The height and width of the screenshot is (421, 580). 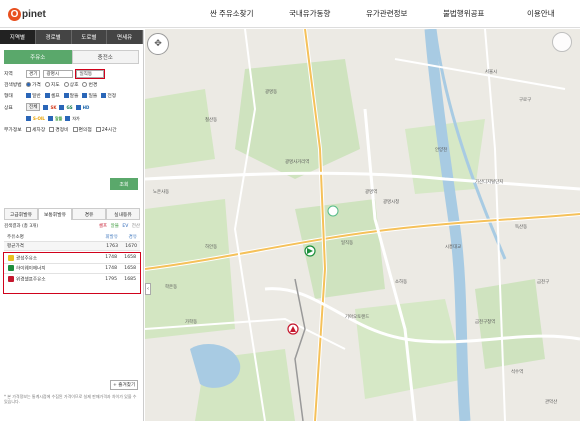 I want to click on sort-change: 번경, so click(x=89, y=84).